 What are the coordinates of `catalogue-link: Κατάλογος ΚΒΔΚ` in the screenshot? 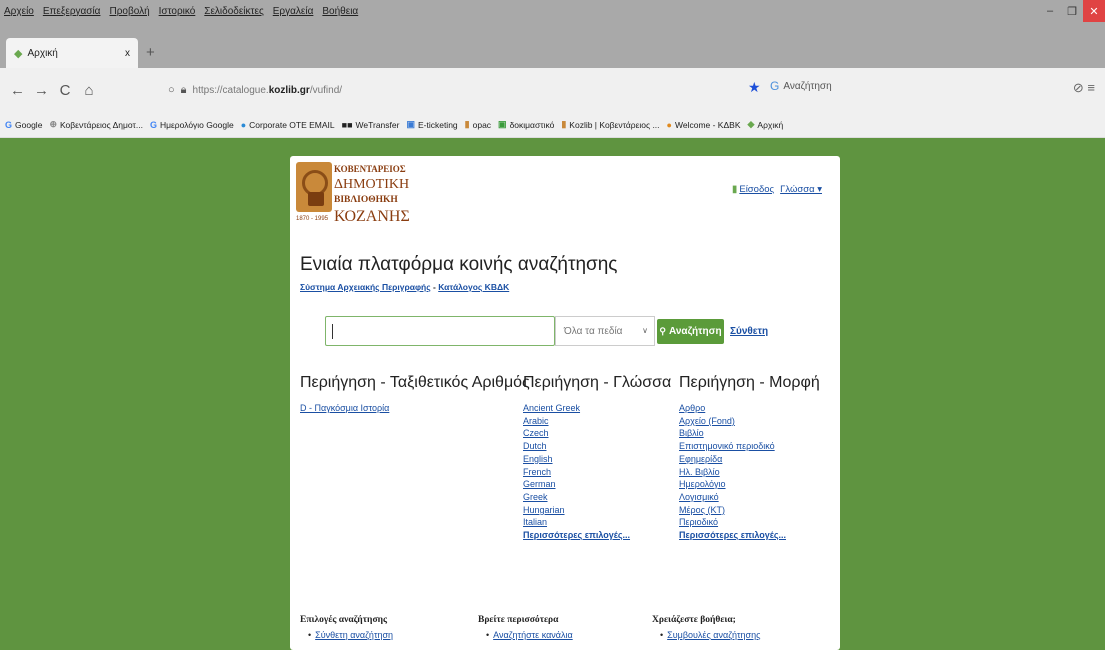 It's located at (473, 287).